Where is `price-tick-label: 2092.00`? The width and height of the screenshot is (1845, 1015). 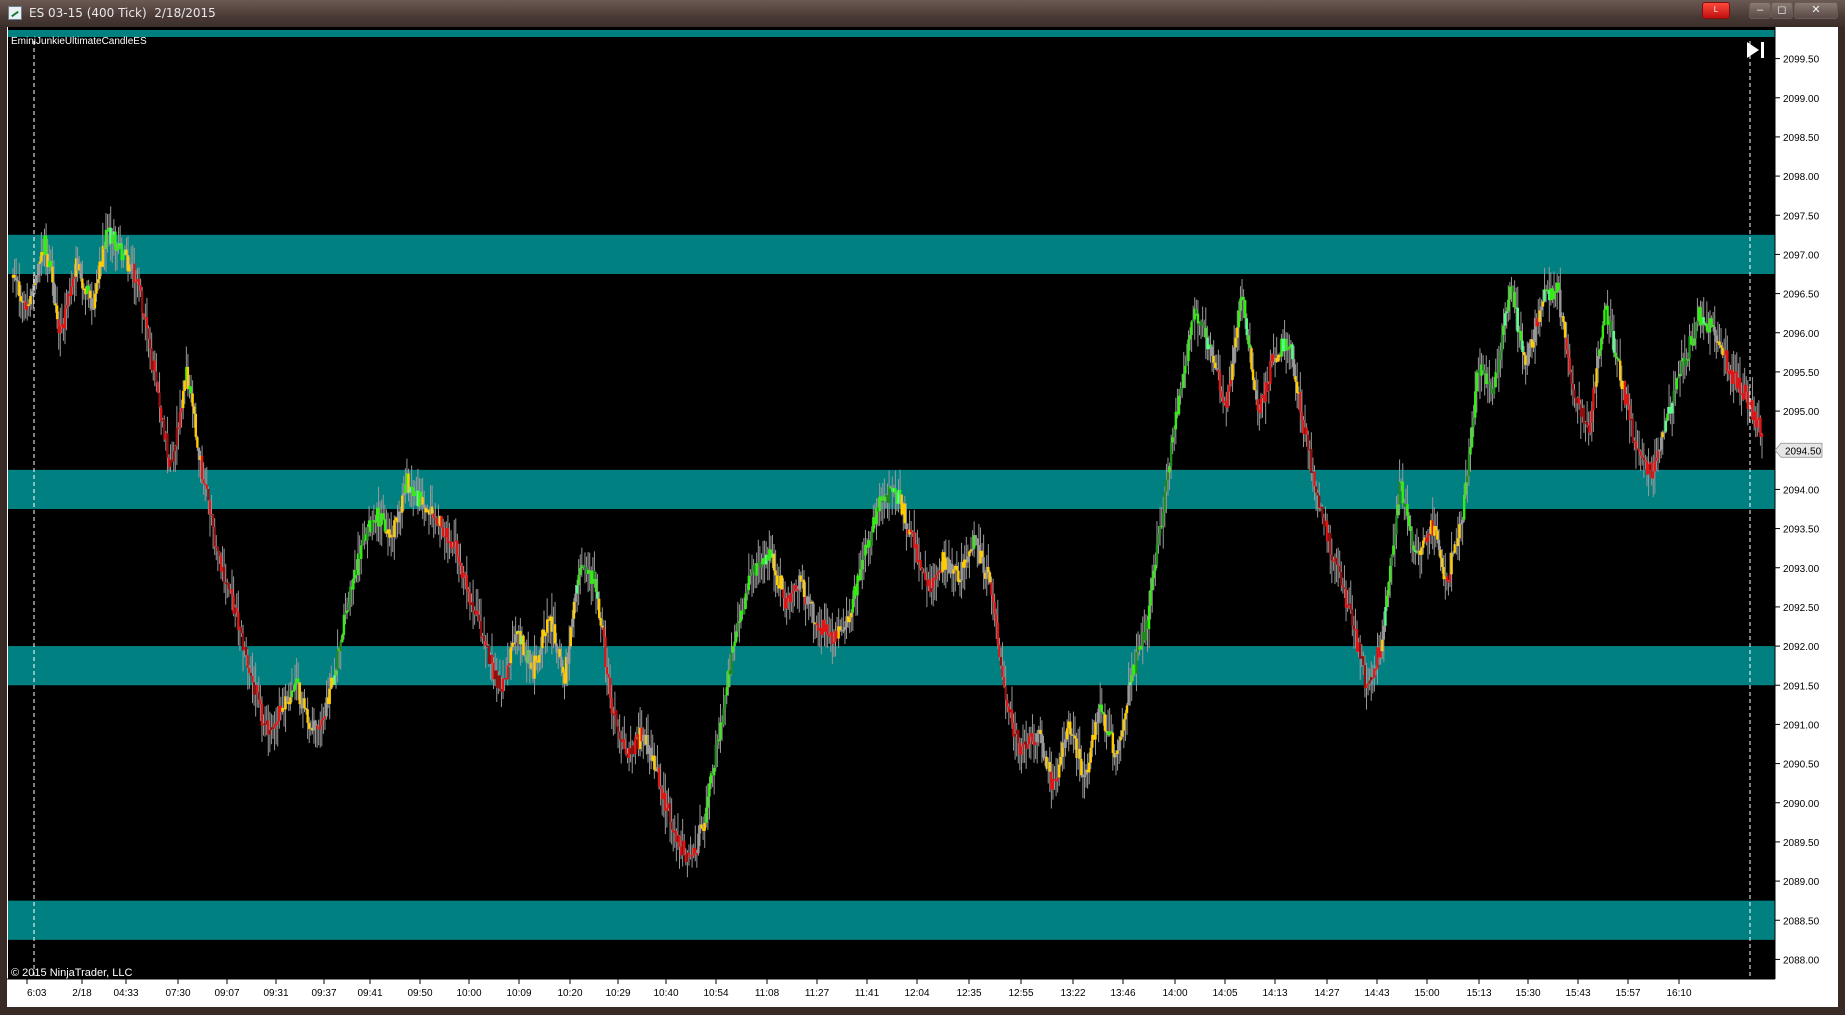
price-tick-label: 2092.00 is located at coordinates (1801, 647).